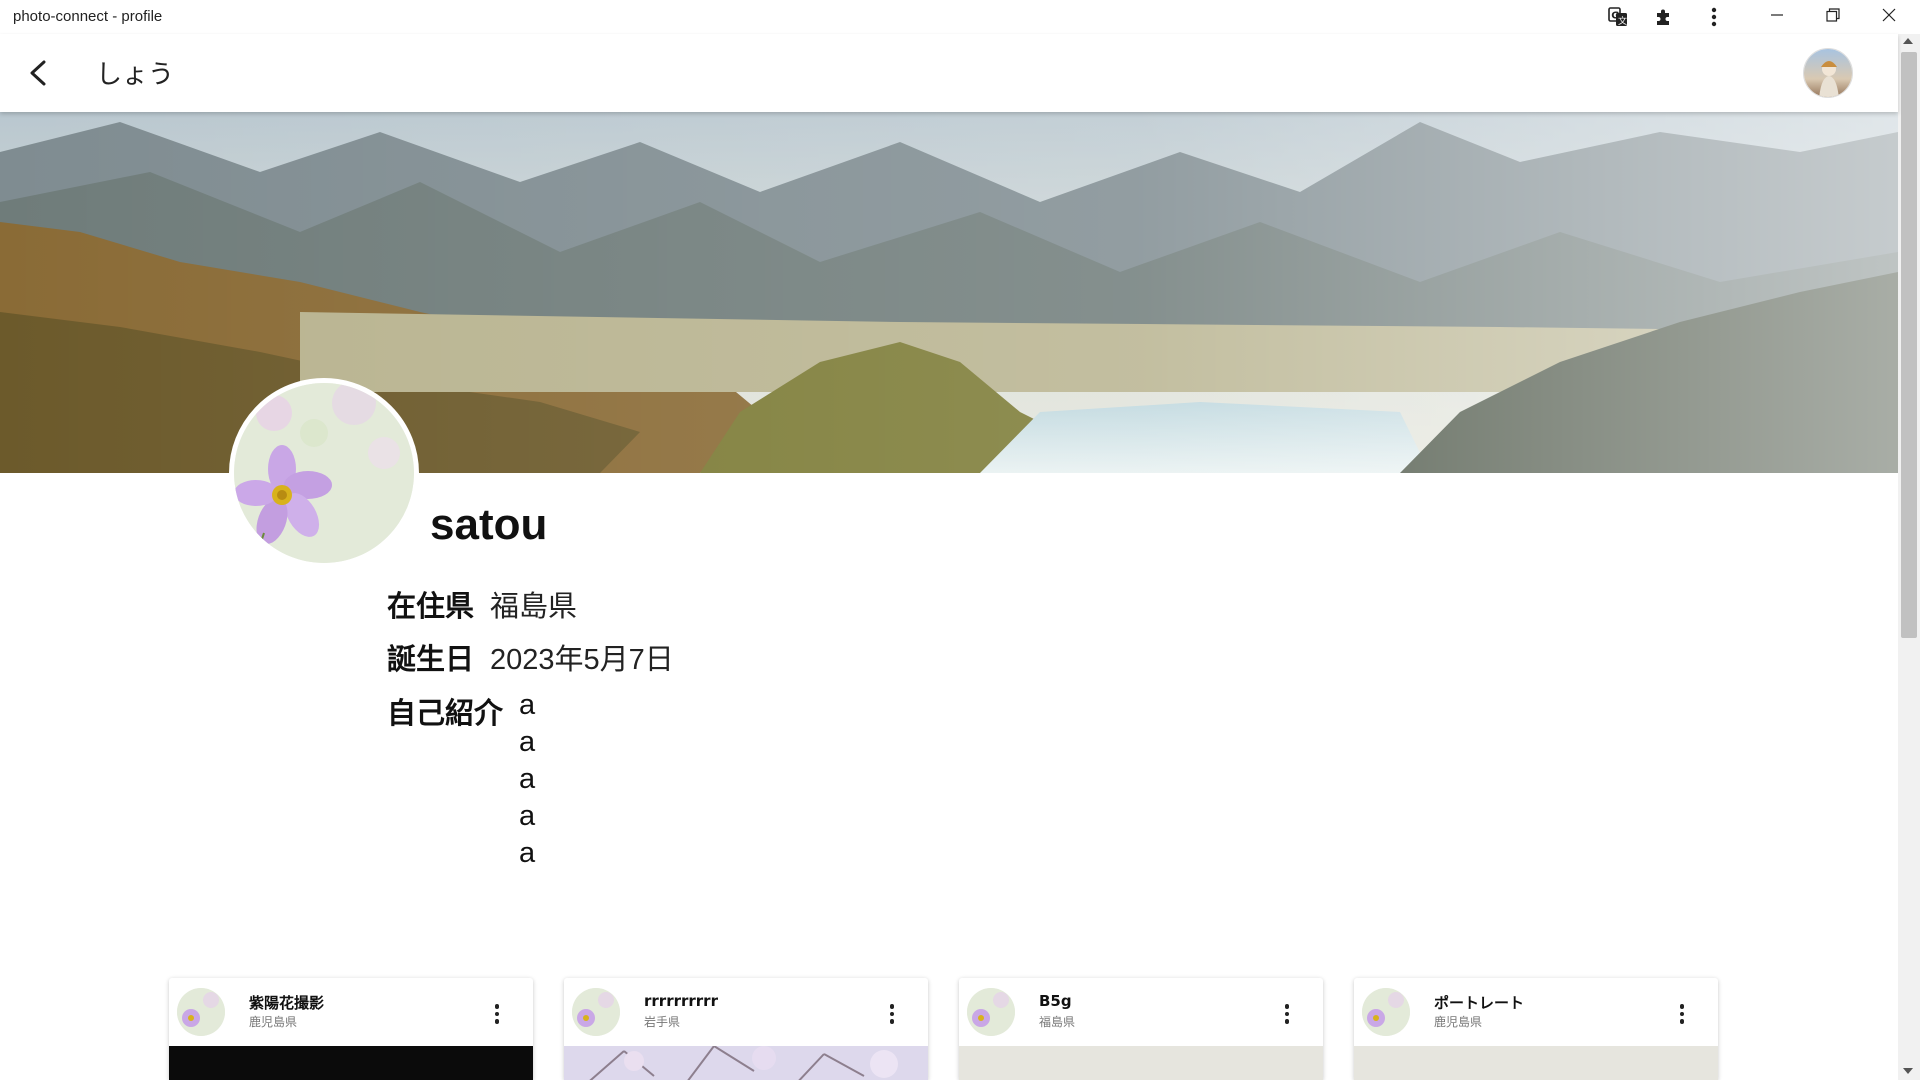 Image resolution: width=1920 pixels, height=1080 pixels. What do you see at coordinates (1057, 1022) in the screenshot?
I see `post-prefecture: 福島県` at bounding box center [1057, 1022].